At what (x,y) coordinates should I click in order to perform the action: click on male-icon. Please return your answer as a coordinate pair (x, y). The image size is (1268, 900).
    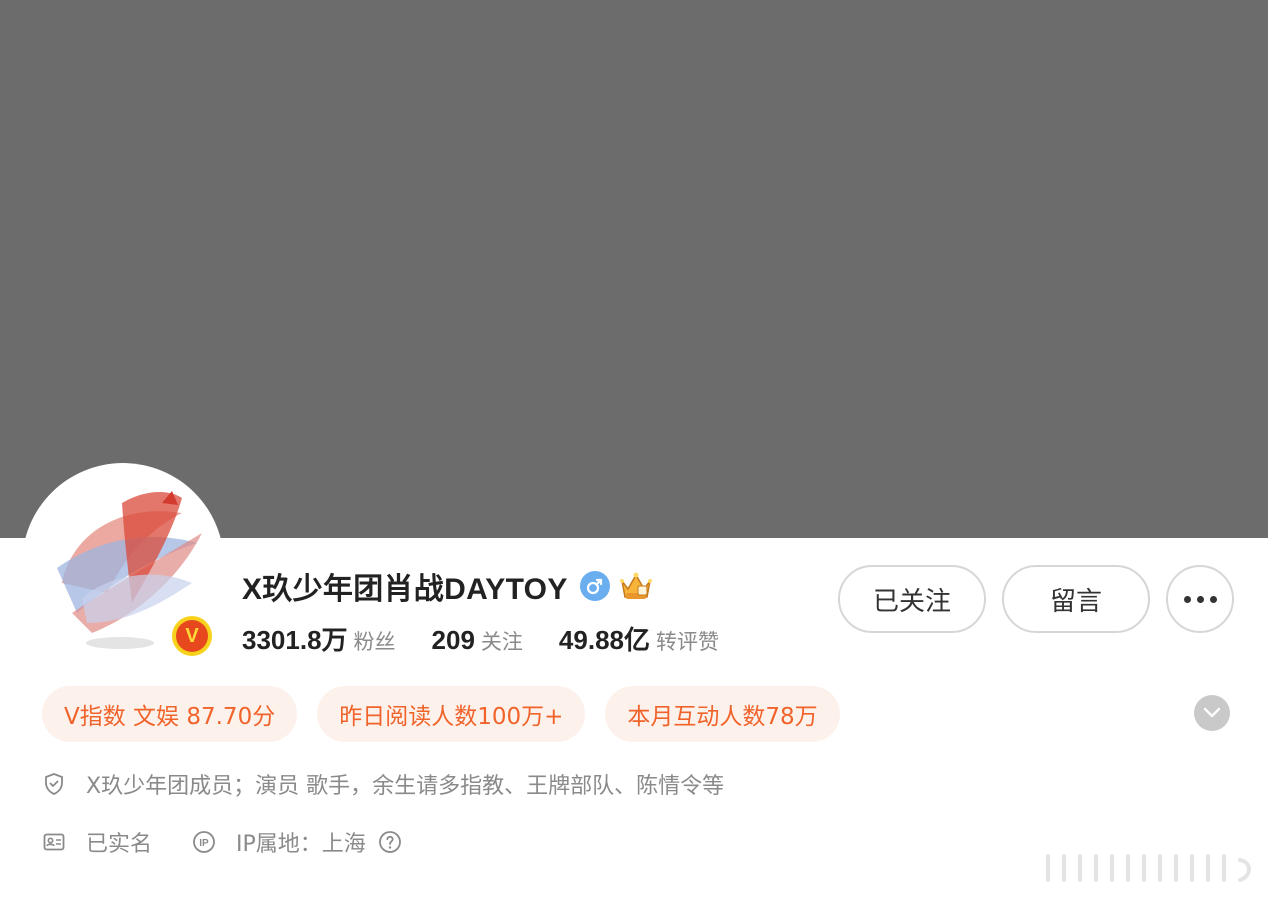
    Looking at the image, I should click on (594, 586).